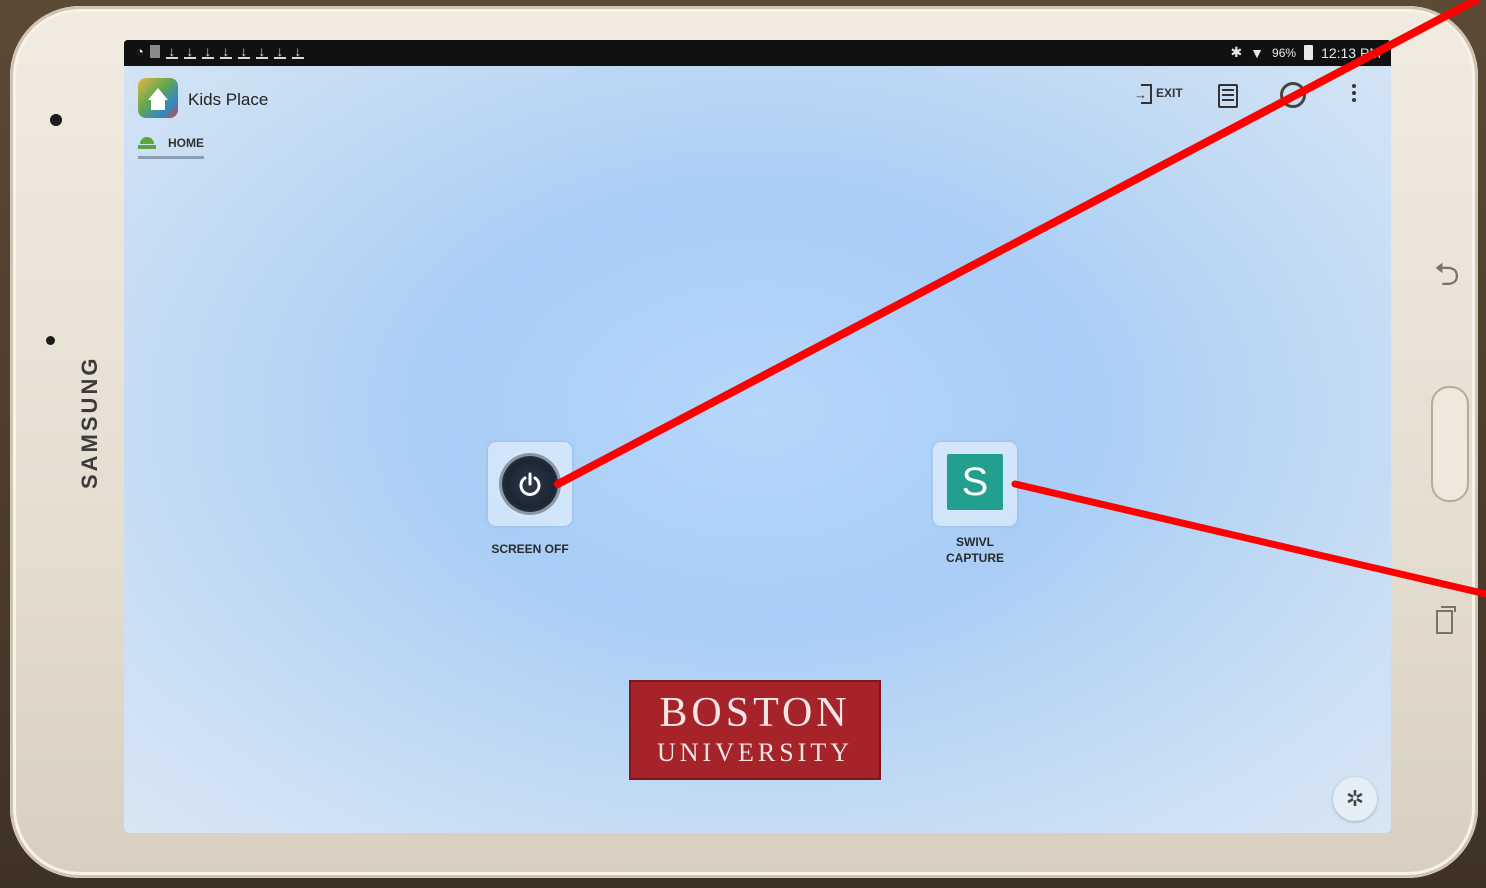 Image resolution: width=1486 pixels, height=888 pixels. I want to click on app-title: Kids Place, so click(228, 99).